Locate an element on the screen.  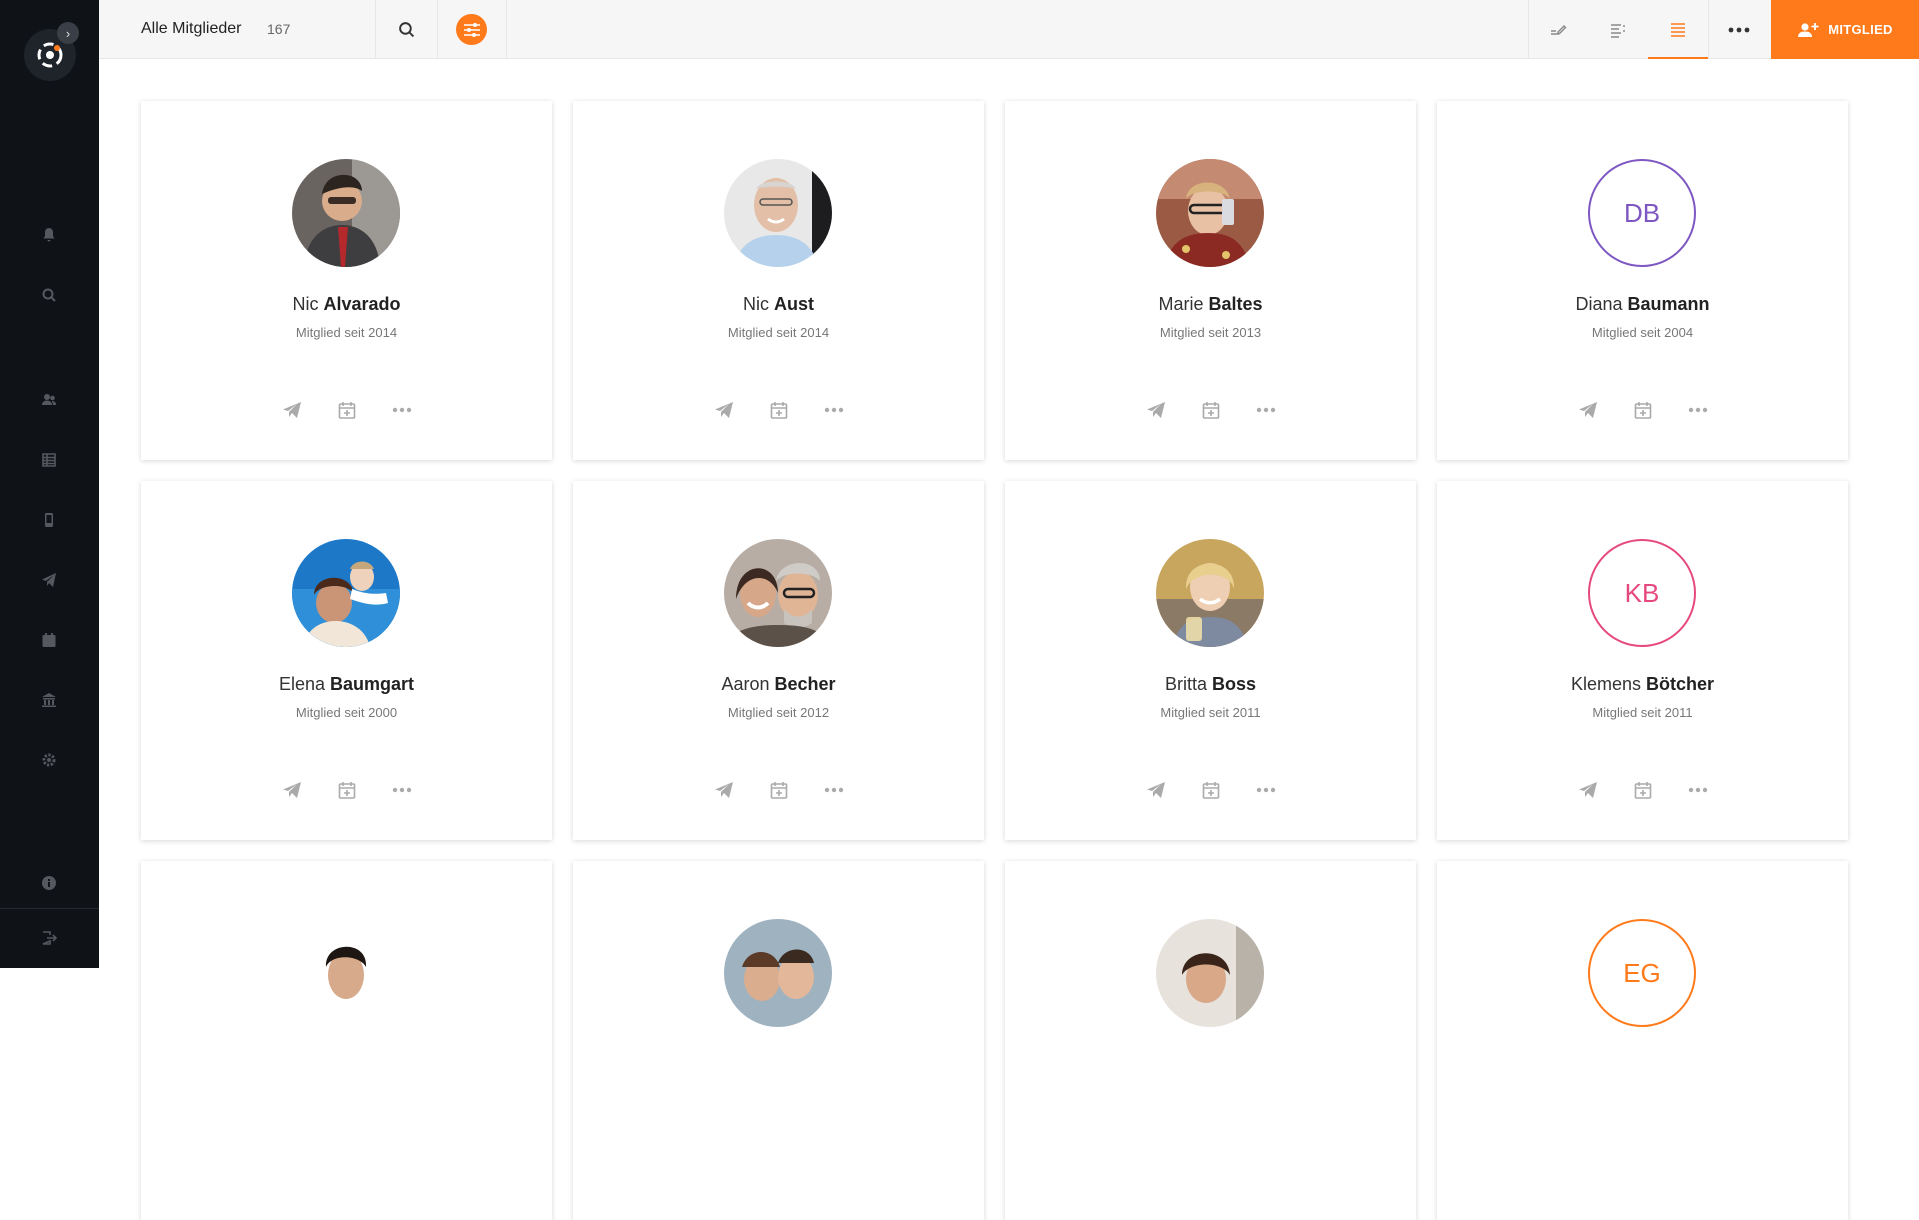
member-card: Elena Baumgart Mitglied seit 2000 is located at coordinates (346, 660).